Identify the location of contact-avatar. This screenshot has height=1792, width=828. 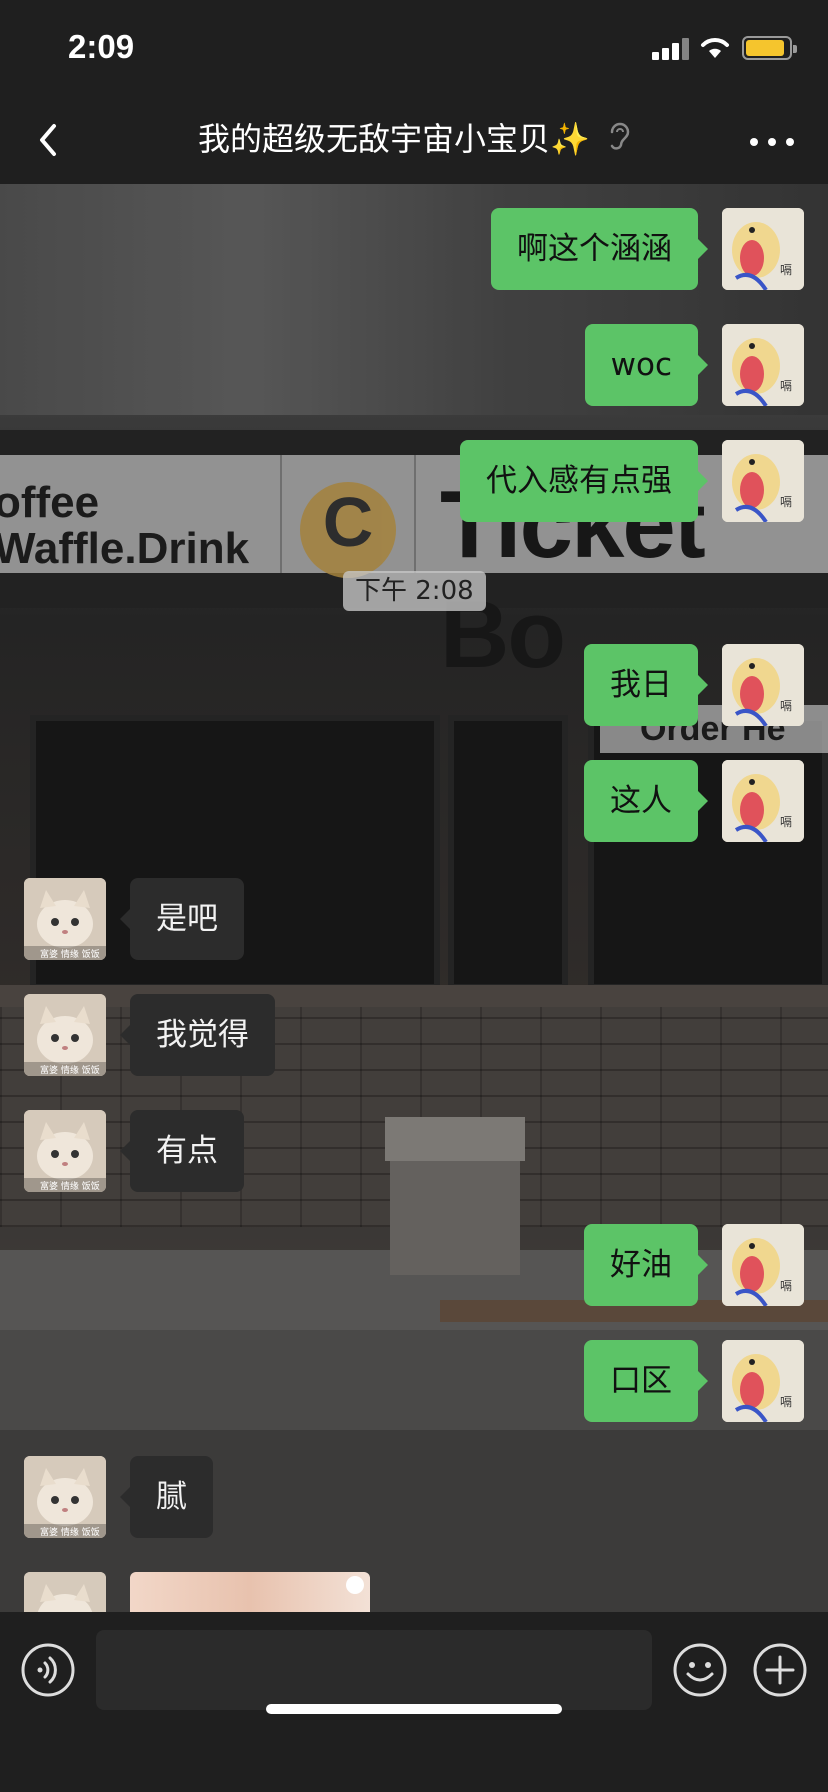
(65, 1592).